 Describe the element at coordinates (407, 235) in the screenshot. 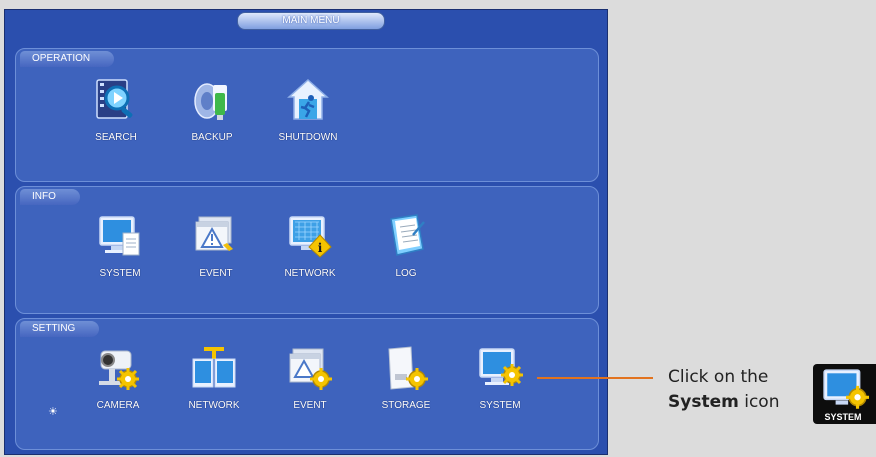

I see `log-book-icon` at that location.